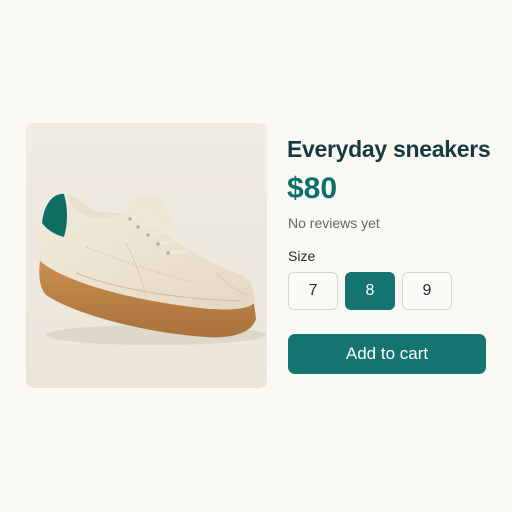  What do you see at coordinates (427, 291) in the screenshot?
I see `size-option-9: 9` at bounding box center [427, 291].